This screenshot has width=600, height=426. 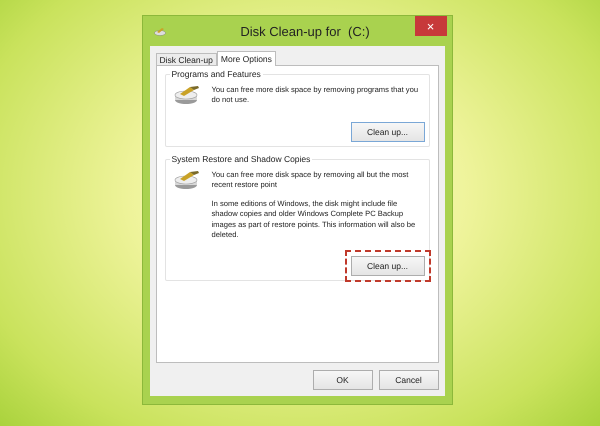 I want to click on app-icon, so click(x=160, y=31).